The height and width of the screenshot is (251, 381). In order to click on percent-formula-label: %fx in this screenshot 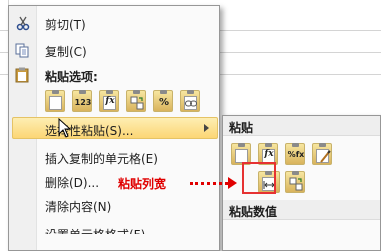, I will do `click(296, 154)`.